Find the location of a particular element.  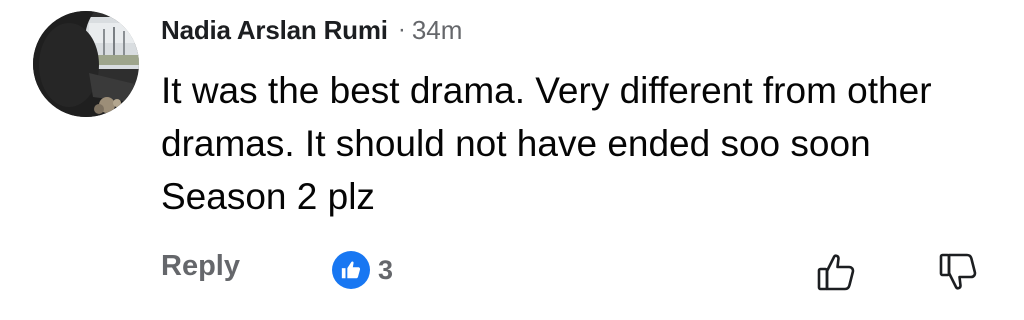

downvote-button is located at coordinates (959, 272).